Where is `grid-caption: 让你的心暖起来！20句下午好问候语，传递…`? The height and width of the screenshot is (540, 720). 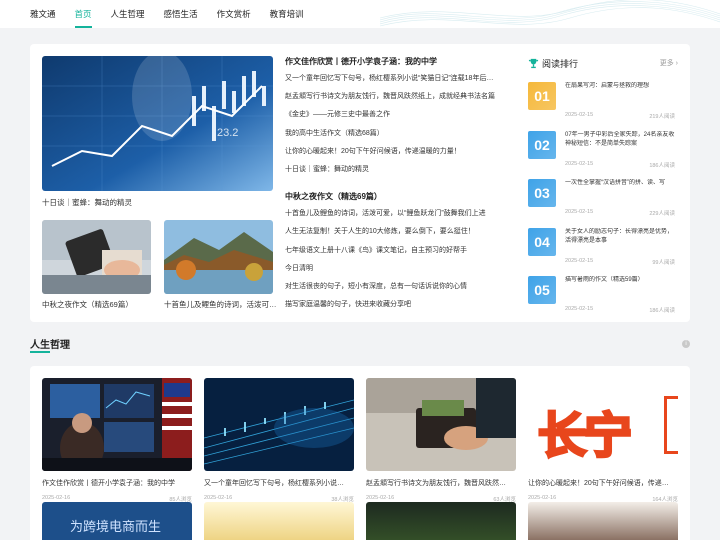 grid-caption: 让你的心暖起来！20句下午好问候语，传递… is located at coordinates (603, 483).